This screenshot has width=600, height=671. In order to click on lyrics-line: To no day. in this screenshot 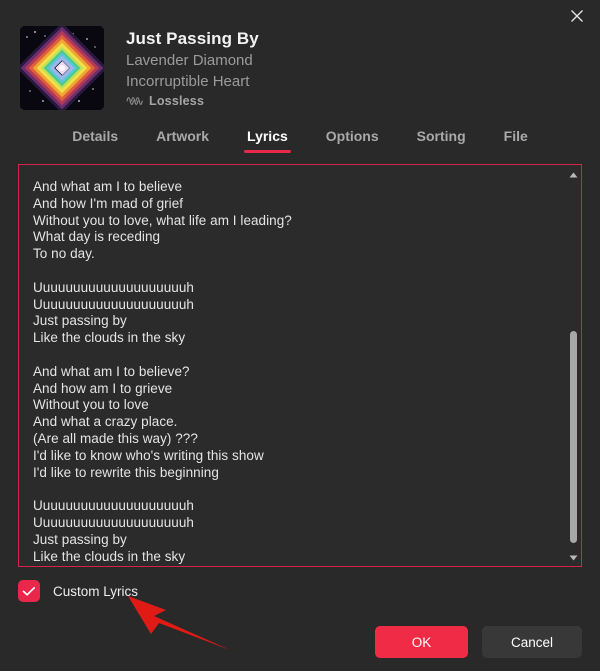, I will do `click(64, 254)`.